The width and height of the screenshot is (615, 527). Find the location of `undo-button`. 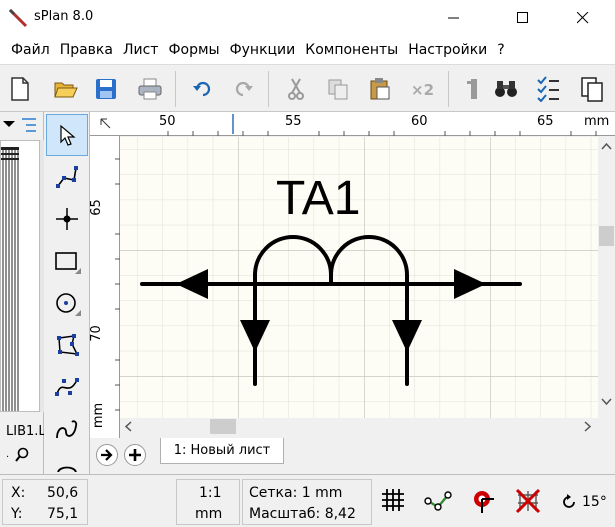

undo-button is located at coordinates (202, 89).